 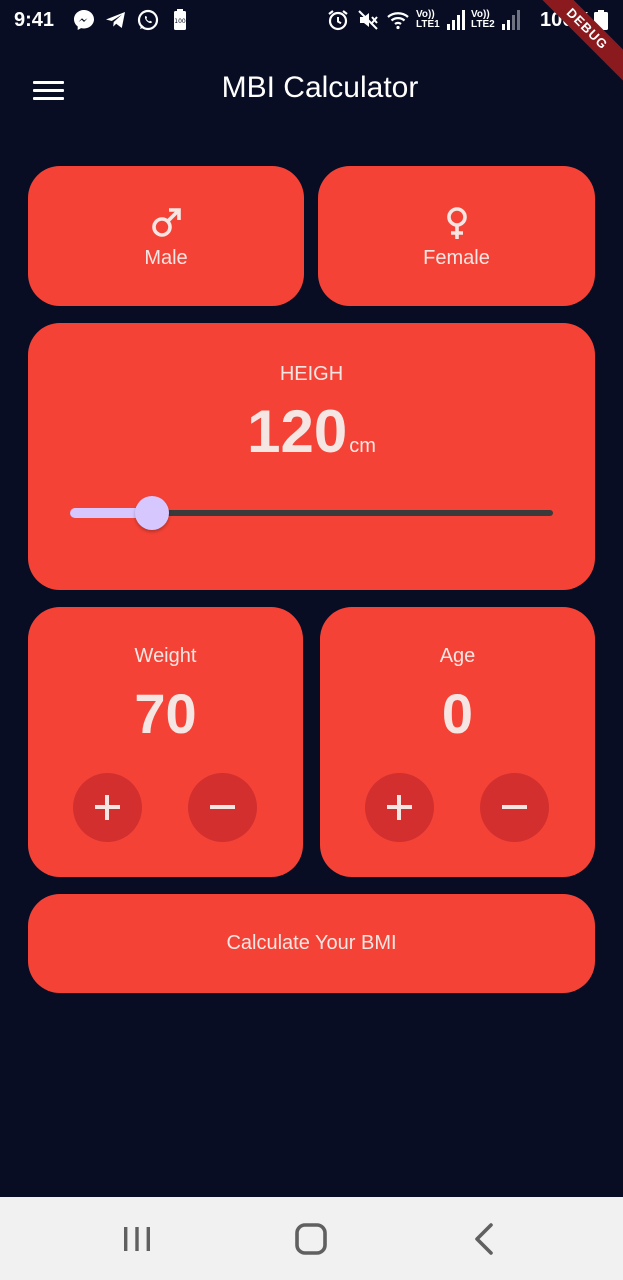 I want to click on menu-icon, so click(x=48, y=82).